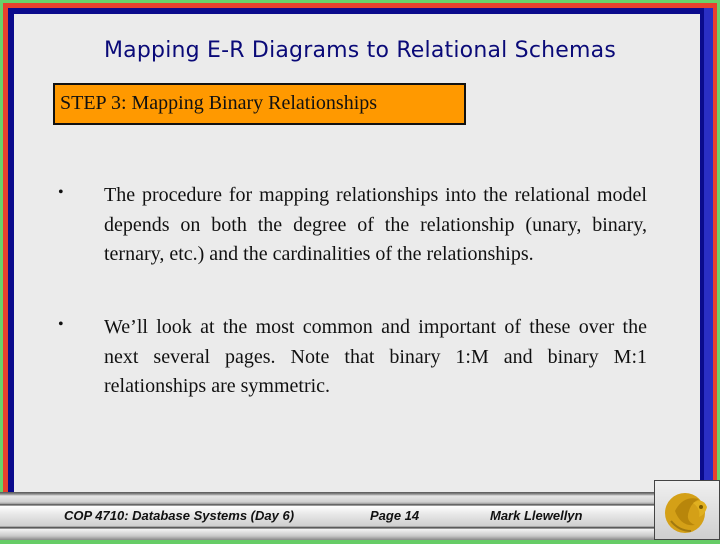 This screenshot has height=544, width=720. Describe the element at coordinates (536, 515) in the screenshot. I see `footer-author: Mark Llewellyn` at that location.